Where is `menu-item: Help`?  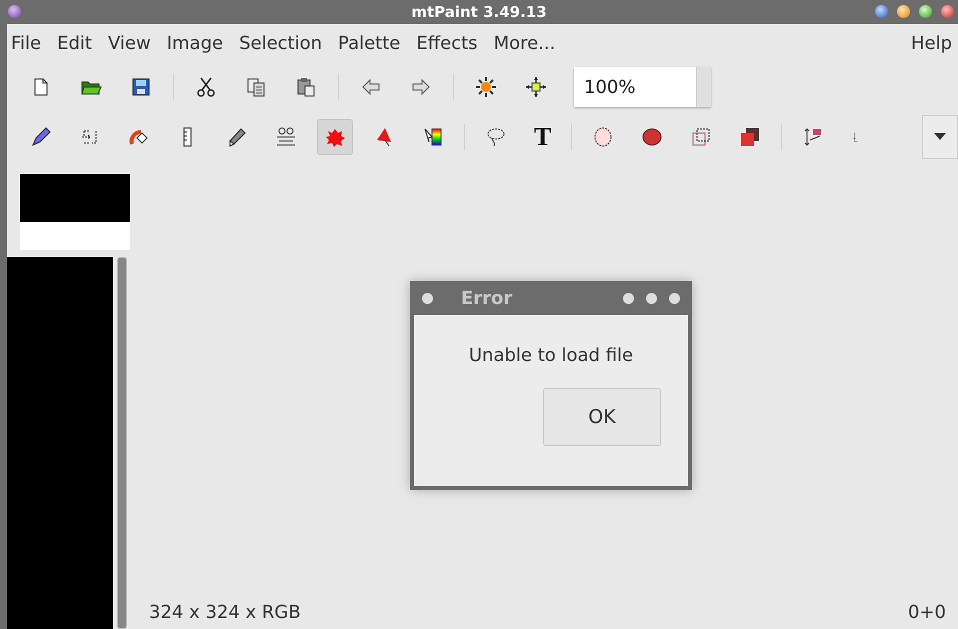 menu-item: Help is located at coordinates (931, 43).